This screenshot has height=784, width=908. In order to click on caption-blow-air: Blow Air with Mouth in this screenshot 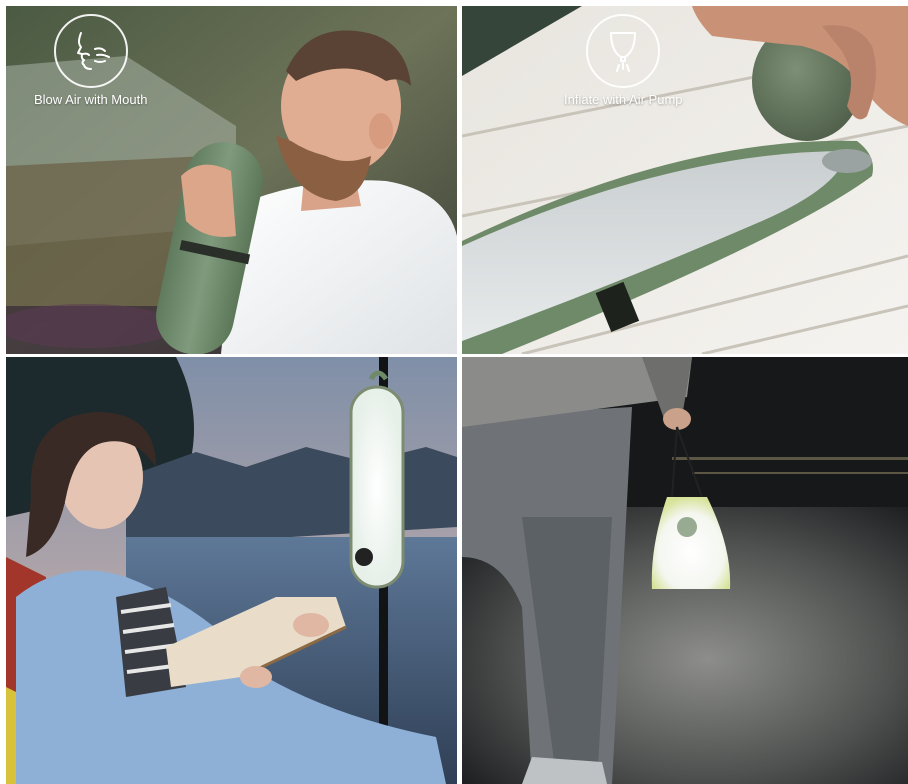, I will do `click(90, 60)`.